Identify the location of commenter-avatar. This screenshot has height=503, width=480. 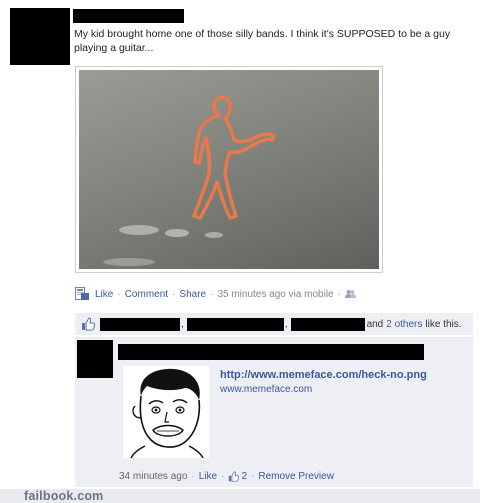
(95, 359).